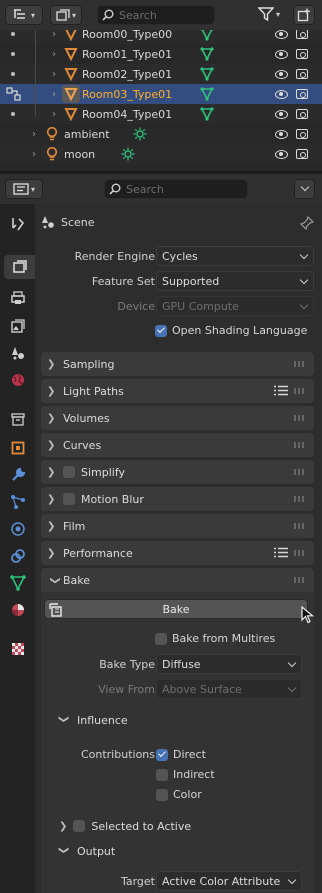 Image resolution: width=322 pixels, height=893 pixels. Describe the element at coordinates (235, 306) in the screenshot. I see `device-dropdown: GPU Compute` at that location.